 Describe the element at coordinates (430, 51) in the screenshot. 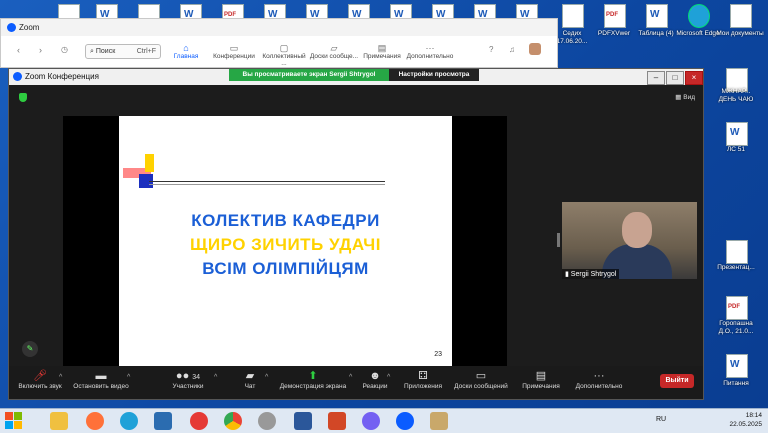

I see `tab-more: ··· Дополнительно` at that location.